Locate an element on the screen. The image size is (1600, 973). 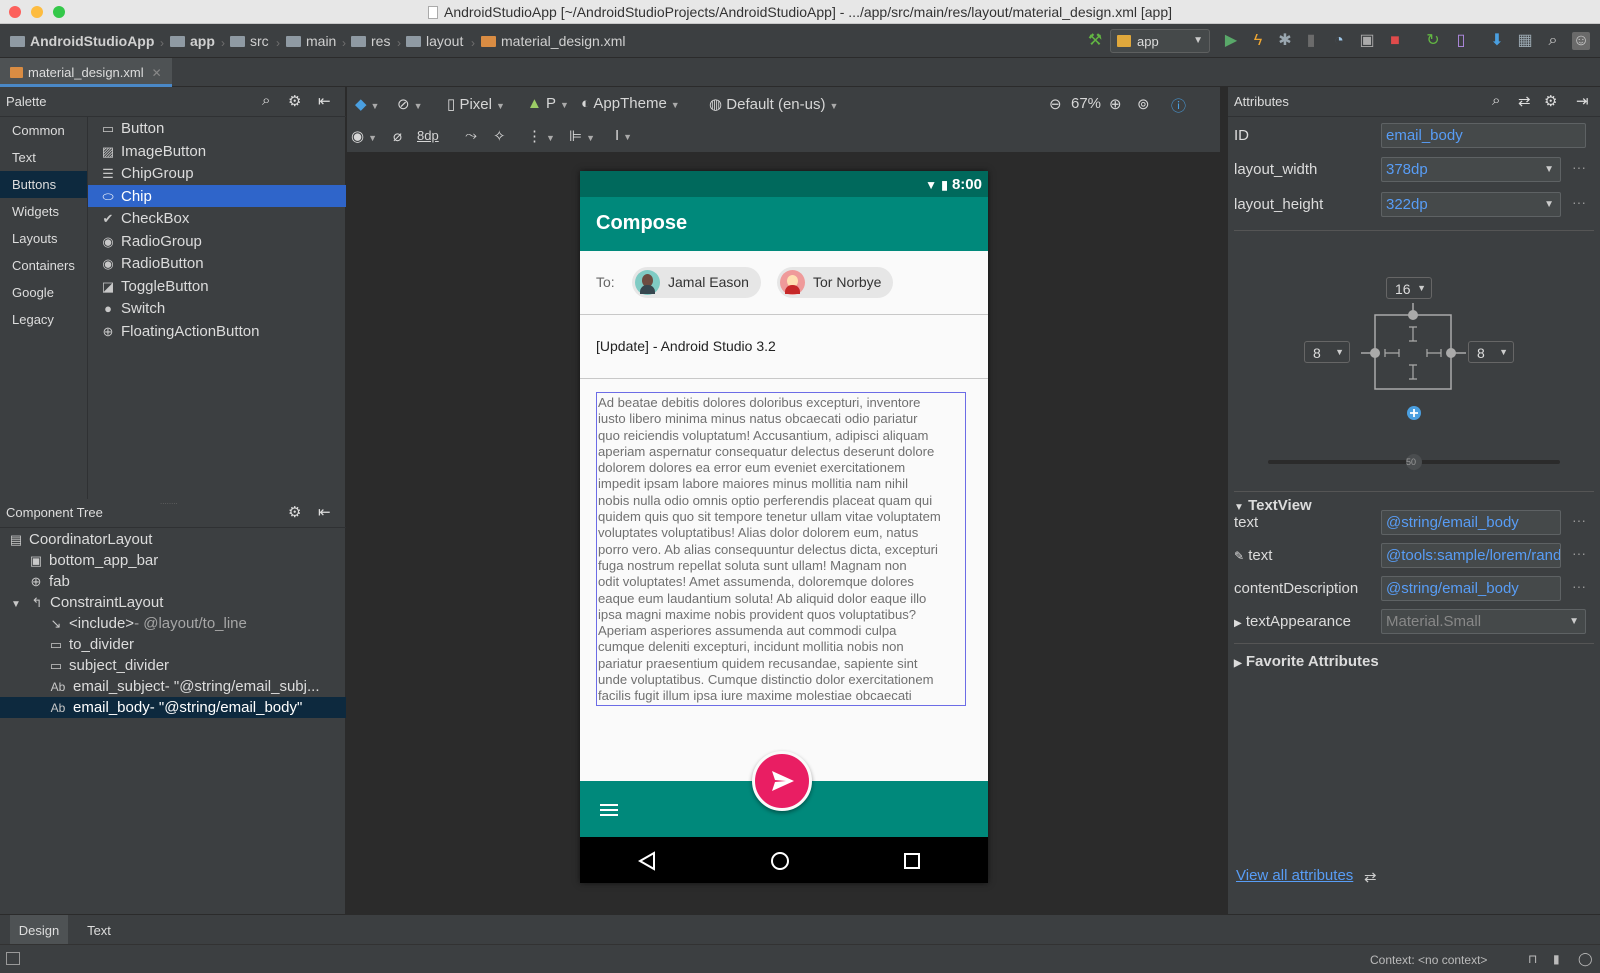
inspector-icon: ▮ is located at coordinates (1556, 959).